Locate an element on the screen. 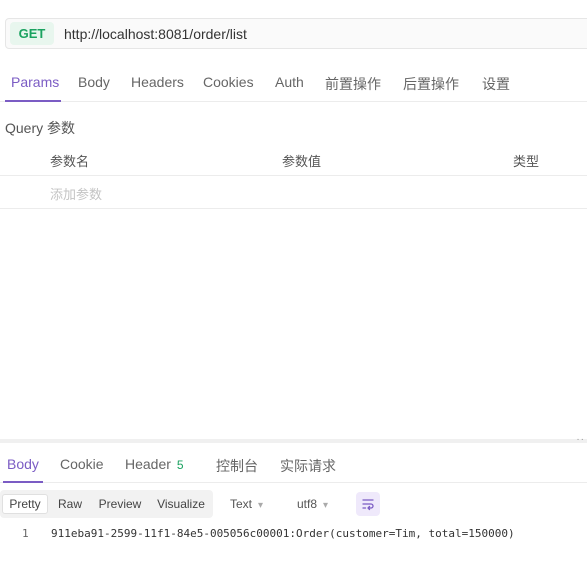 The width and height of the screenshot is (587, 584). tab-response-header: Header 5 is located at coordinates (154, 464).